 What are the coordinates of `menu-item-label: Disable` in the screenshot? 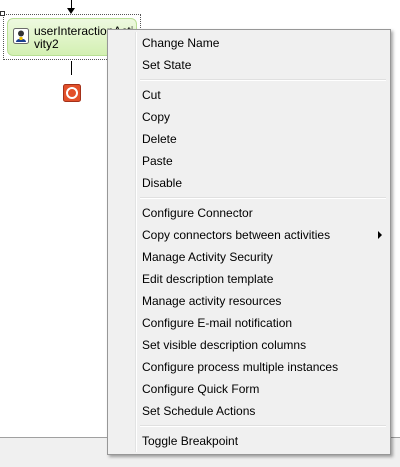 It's located at (162, 183).